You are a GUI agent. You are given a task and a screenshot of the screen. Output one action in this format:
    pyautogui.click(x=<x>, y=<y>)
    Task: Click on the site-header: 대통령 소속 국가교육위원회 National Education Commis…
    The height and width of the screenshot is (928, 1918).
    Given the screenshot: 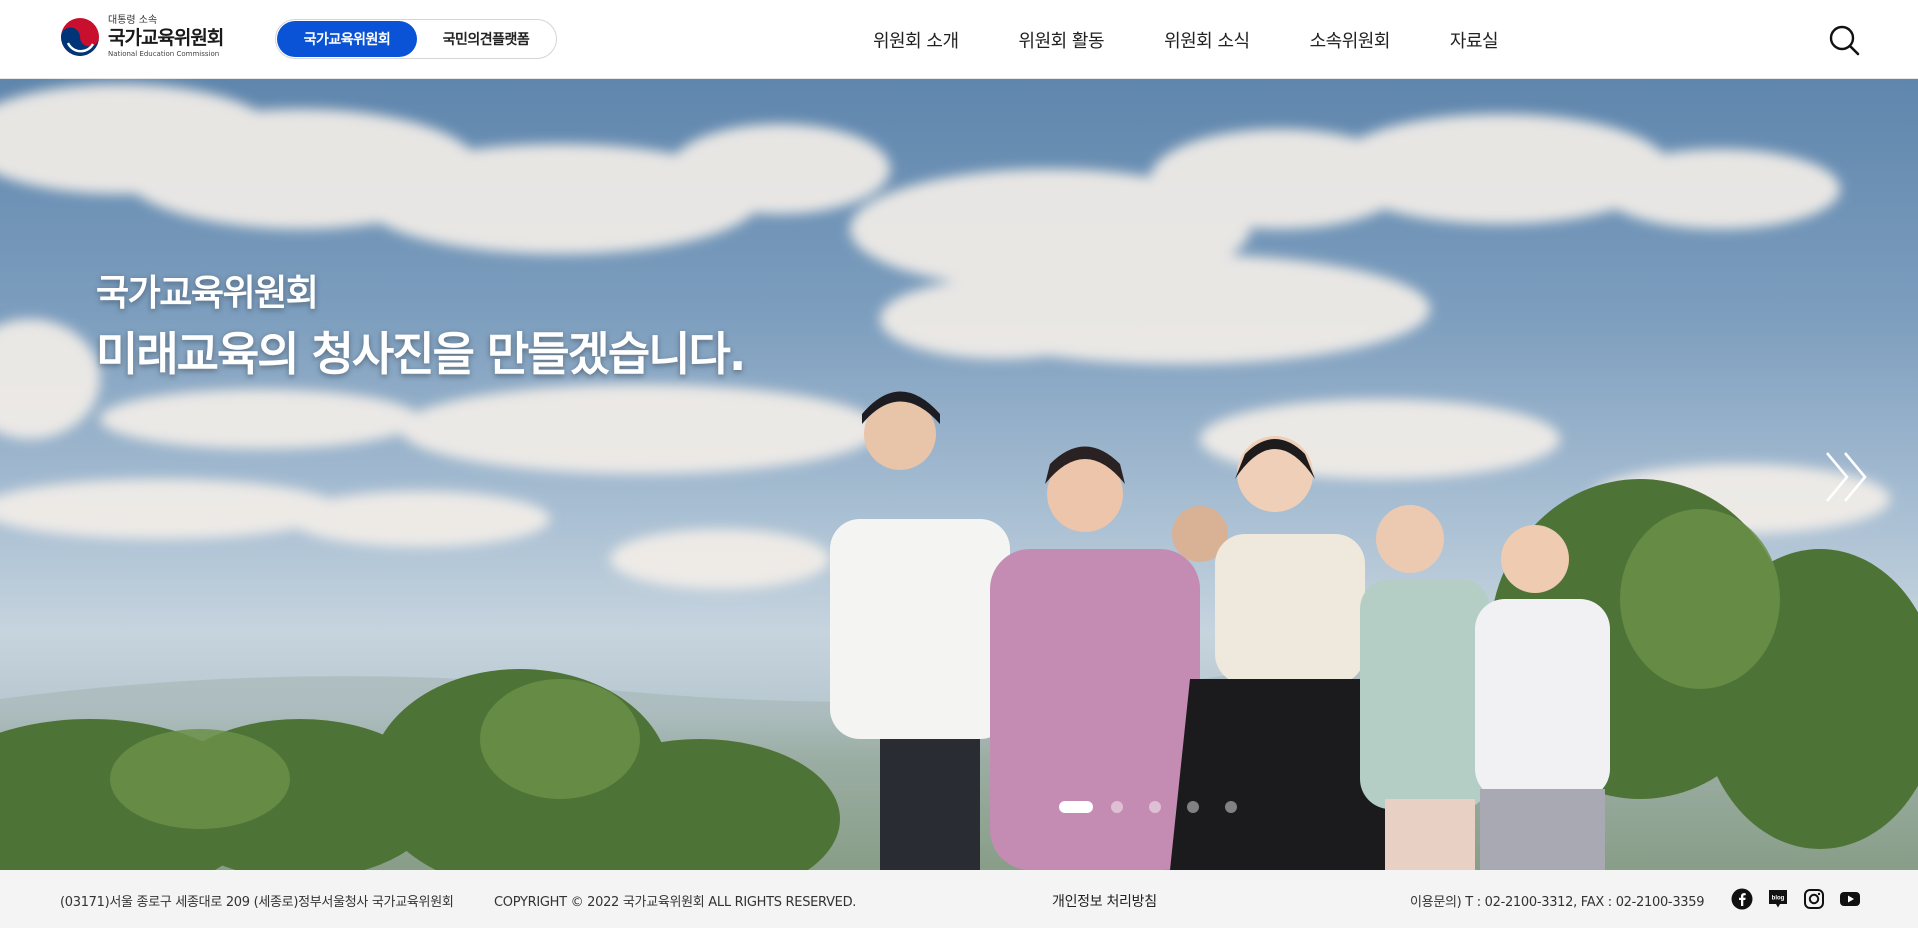 What is the action you would take?
    pyautogui.click(x=959, y=39)
    